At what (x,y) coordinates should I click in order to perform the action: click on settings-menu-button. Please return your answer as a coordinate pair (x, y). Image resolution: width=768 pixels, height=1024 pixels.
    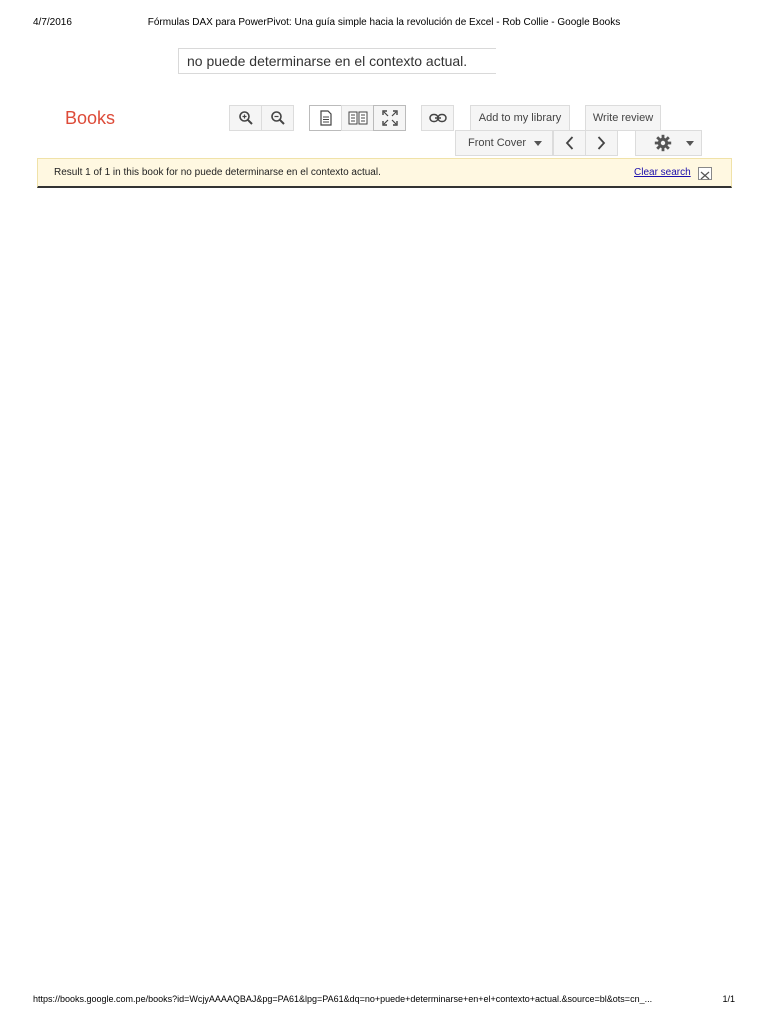
    Looking at the image, I should click on (668, 143).